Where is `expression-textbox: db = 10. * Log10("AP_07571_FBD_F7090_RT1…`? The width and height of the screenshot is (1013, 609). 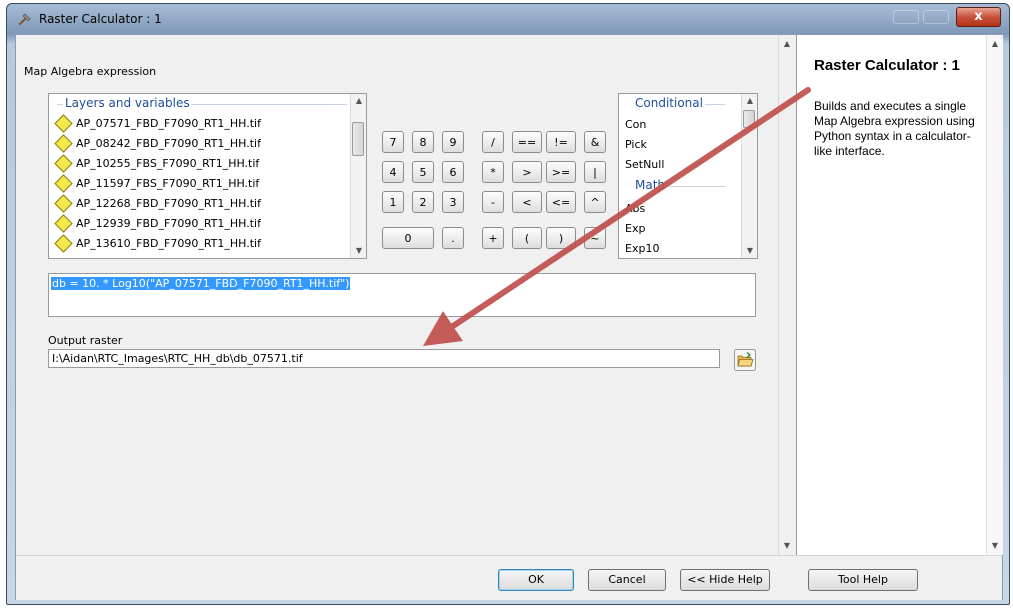
expression-textbox: db = 10. * Log10("AP_07571_FBD_F7090_RT1… is located at coordinates (402, 295).